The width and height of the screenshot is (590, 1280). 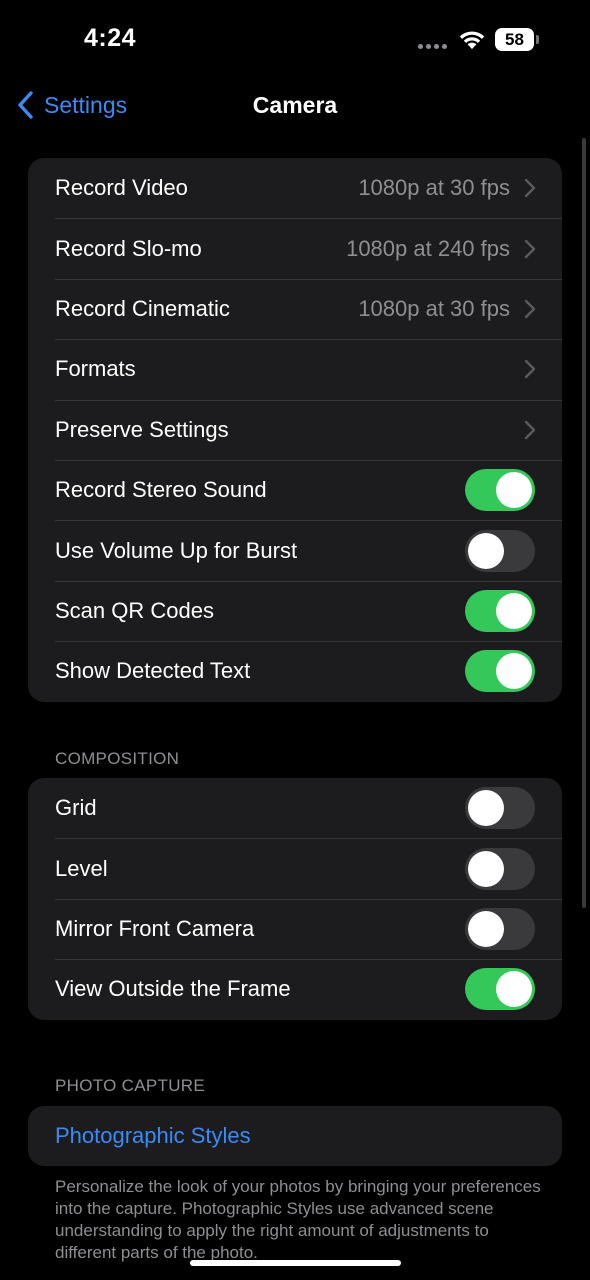 I want to click on photographic-styles-row: Photographic Styles, so click(x=295, y=1136).